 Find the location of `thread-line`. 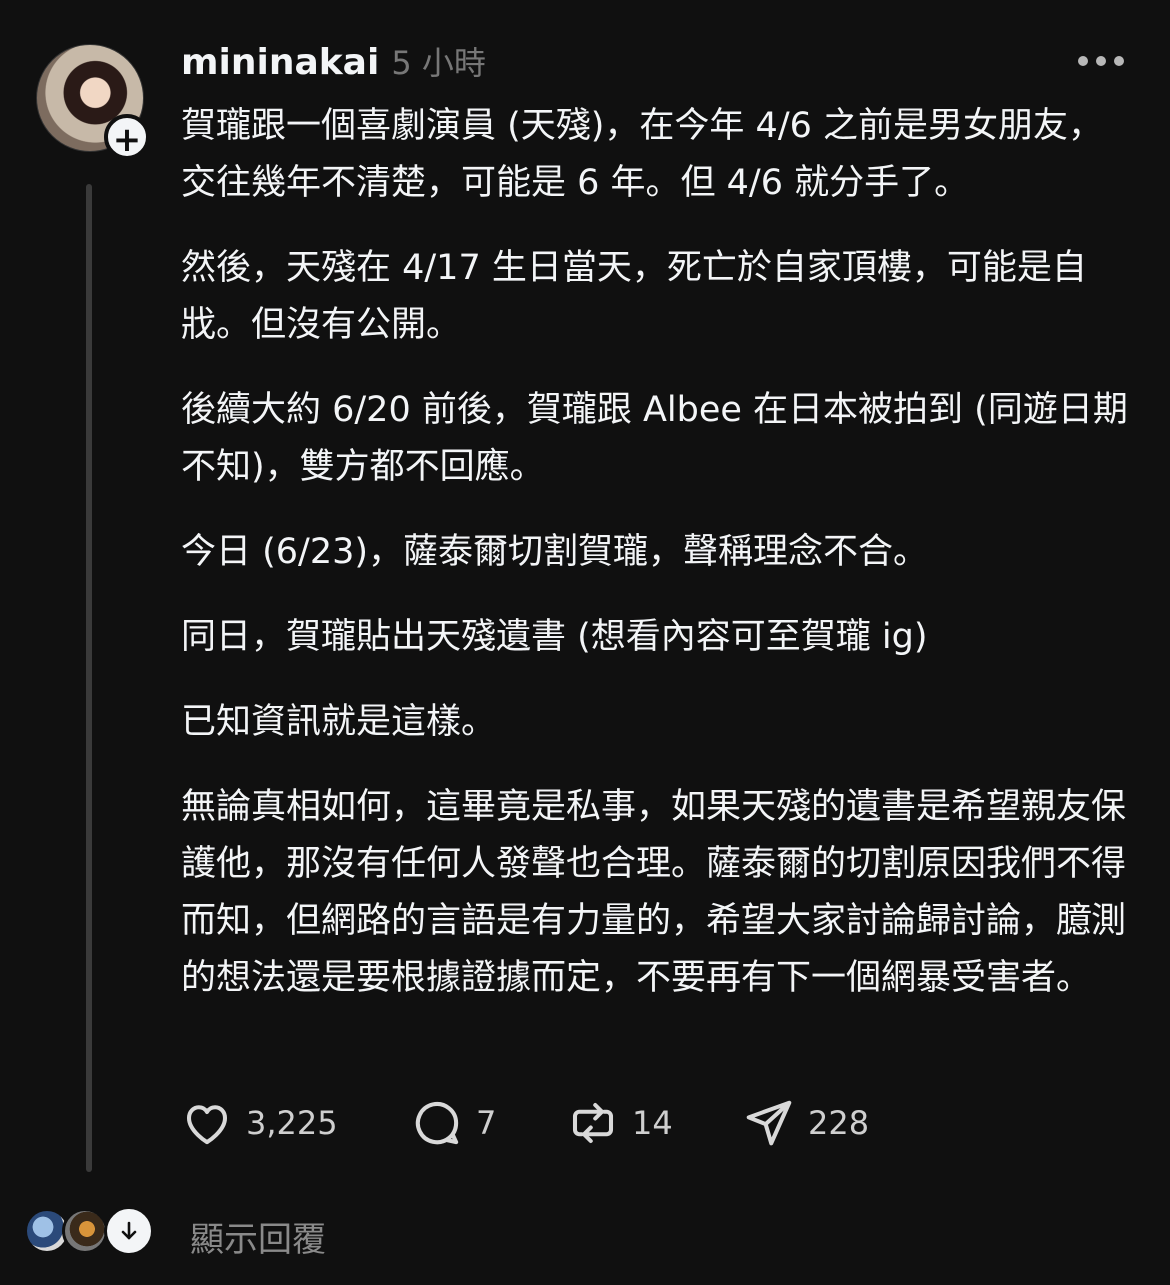

thread-line is located at coordinates (89, 678).